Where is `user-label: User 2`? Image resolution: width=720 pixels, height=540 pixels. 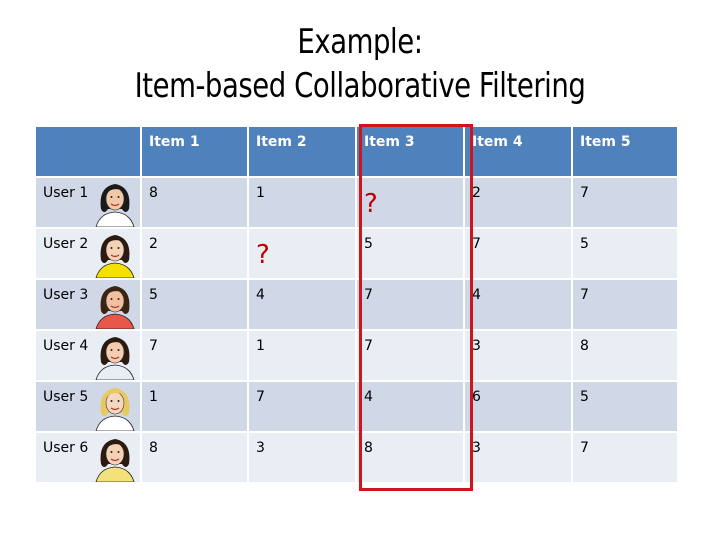
user-label: User 2 is located at coordinates (66, 244).